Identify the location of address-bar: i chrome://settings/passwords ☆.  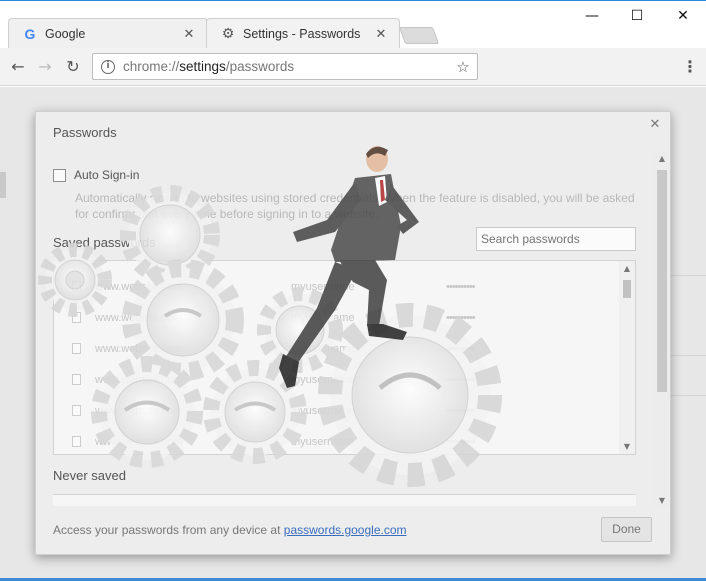
(285, 66).